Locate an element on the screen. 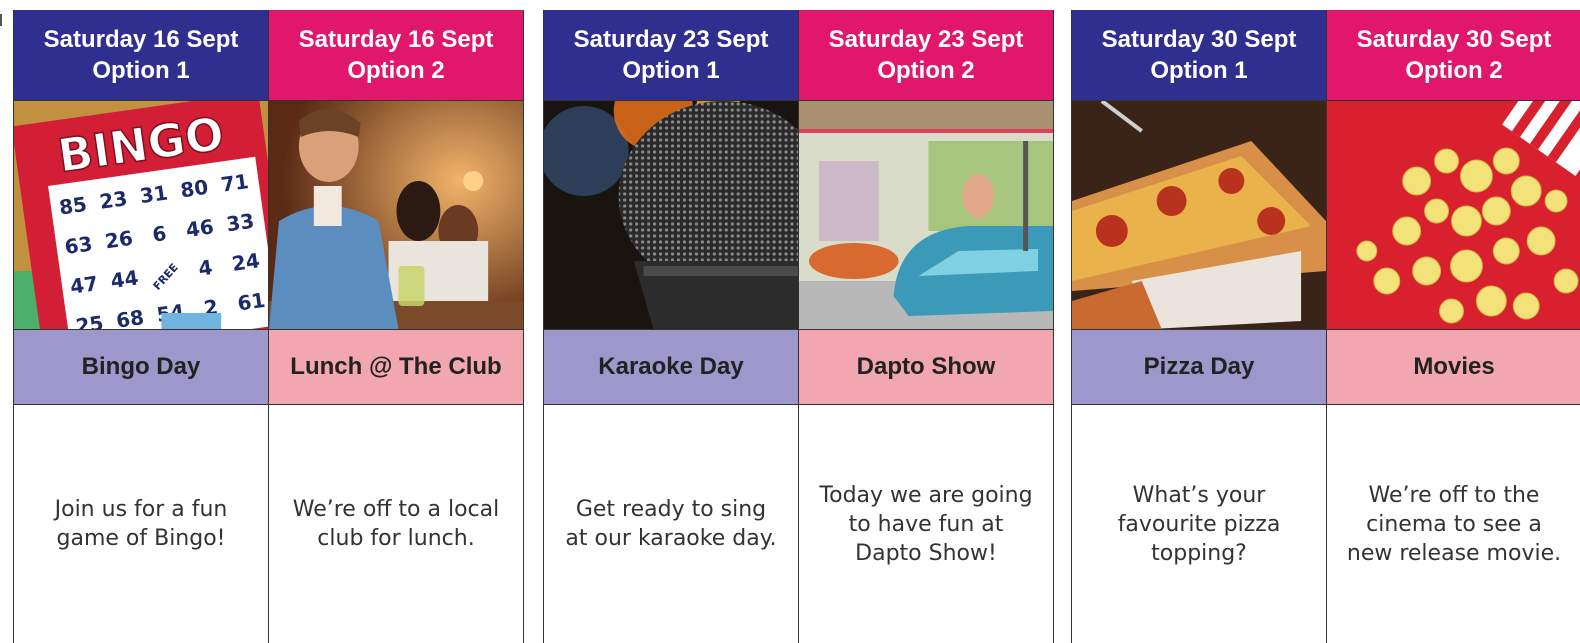 The width and height of the screenshot is (1580, 643). desc-line: What’s your is located at coordinates (1199, 495).